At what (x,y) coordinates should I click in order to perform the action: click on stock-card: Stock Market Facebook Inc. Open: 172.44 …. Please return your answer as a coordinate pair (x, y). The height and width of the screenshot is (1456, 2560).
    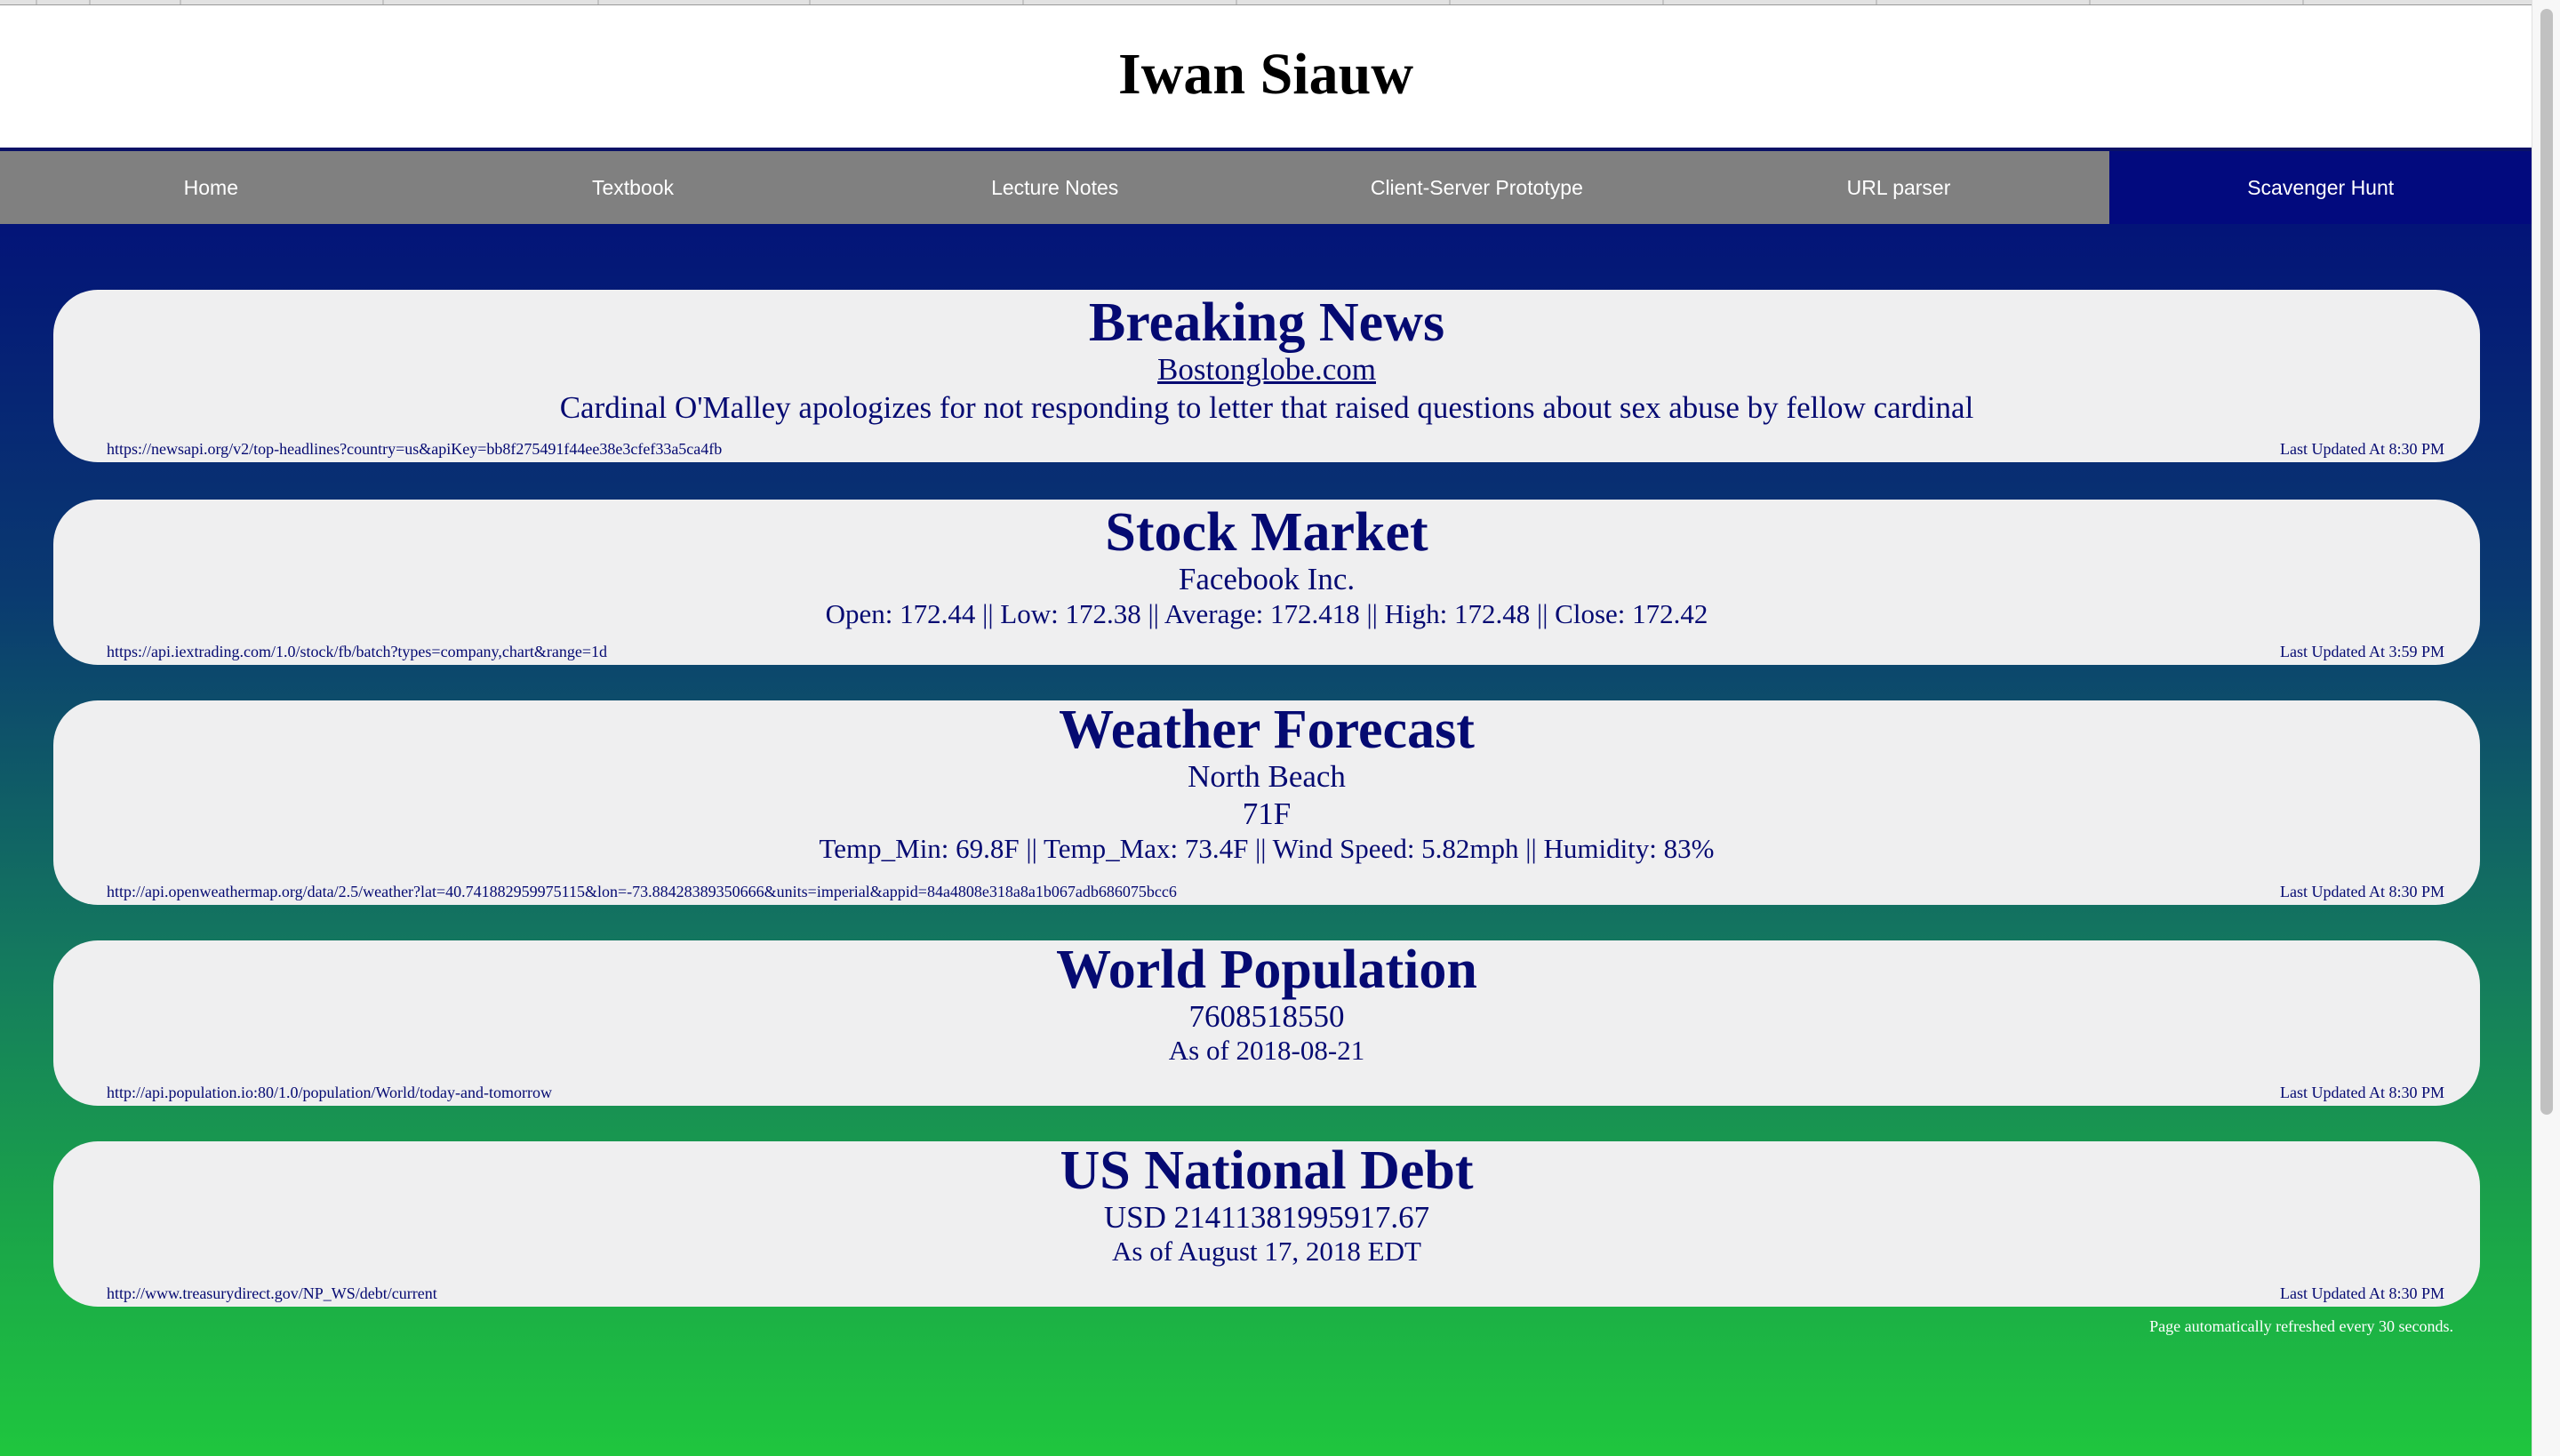
    Looking at the image, I should click on (1266, 582).